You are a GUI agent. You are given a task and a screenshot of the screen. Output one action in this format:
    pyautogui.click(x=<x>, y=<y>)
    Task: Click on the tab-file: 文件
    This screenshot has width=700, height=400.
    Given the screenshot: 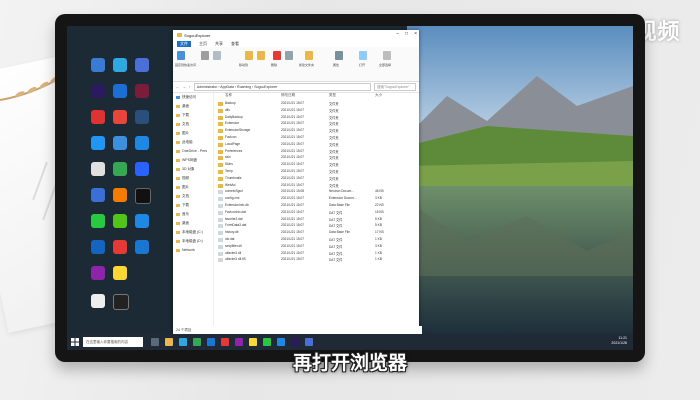 What is the action you would take?
    pyautogui.click(x=184, y=43)
    